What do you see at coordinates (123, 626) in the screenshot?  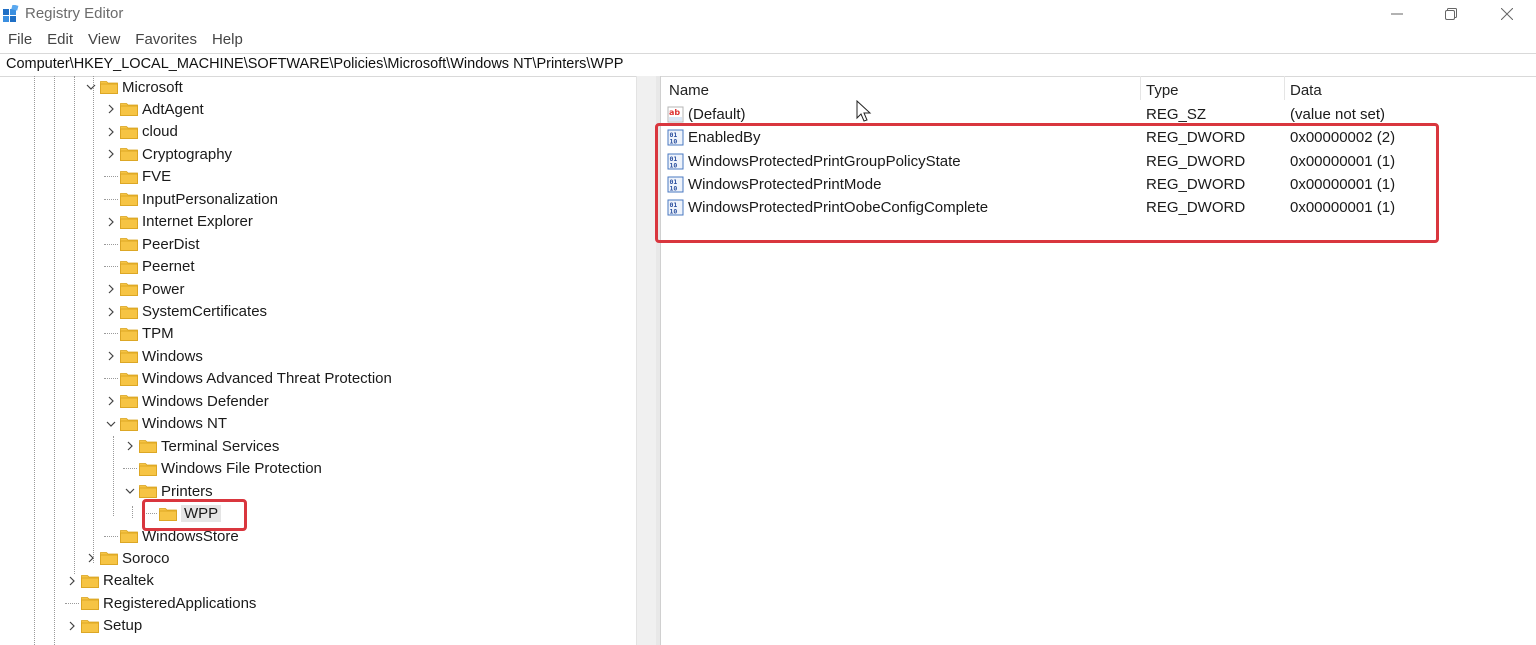 I see `tree-item-label: Setup` at bounding box center [123, 626].